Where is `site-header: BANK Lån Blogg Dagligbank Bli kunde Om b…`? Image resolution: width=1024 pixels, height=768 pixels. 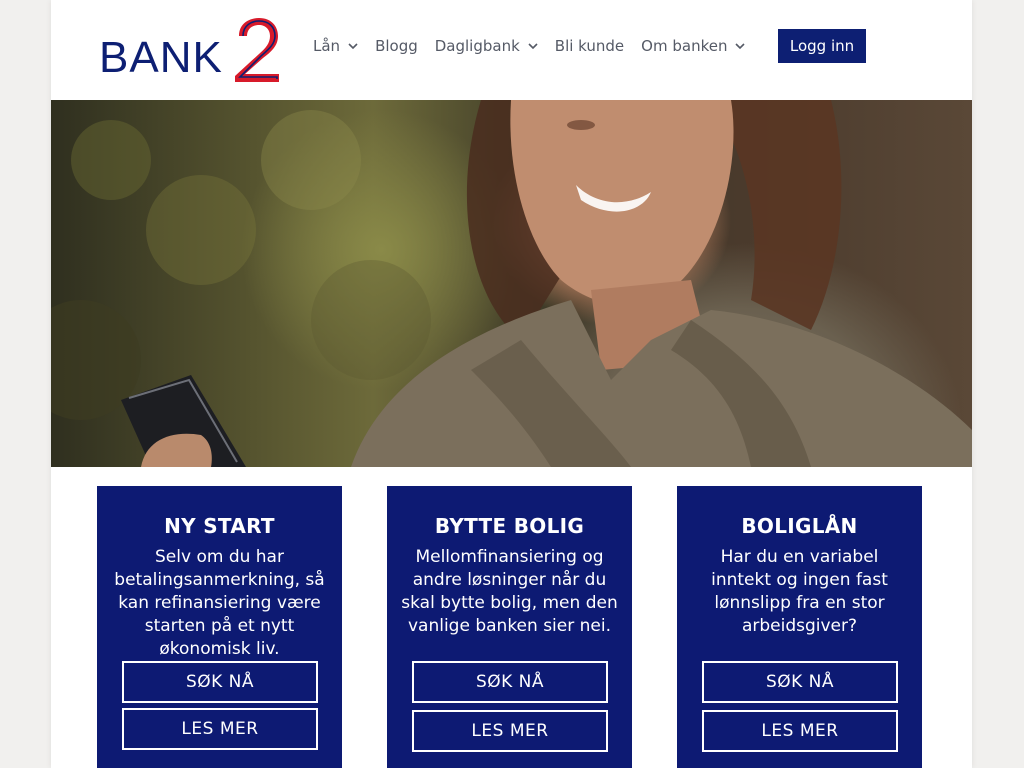 site-header: BANK Lån Blogg Dagligbank Bli kunde Om b… is located at coordinates (511, 50).